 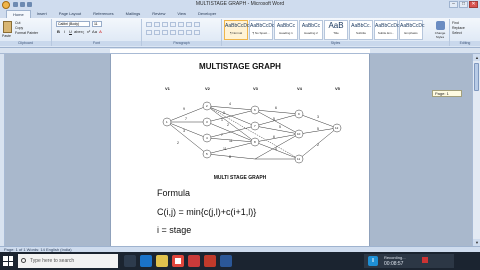 I want to click on graph-node: 8, so click(x=255, y=142).